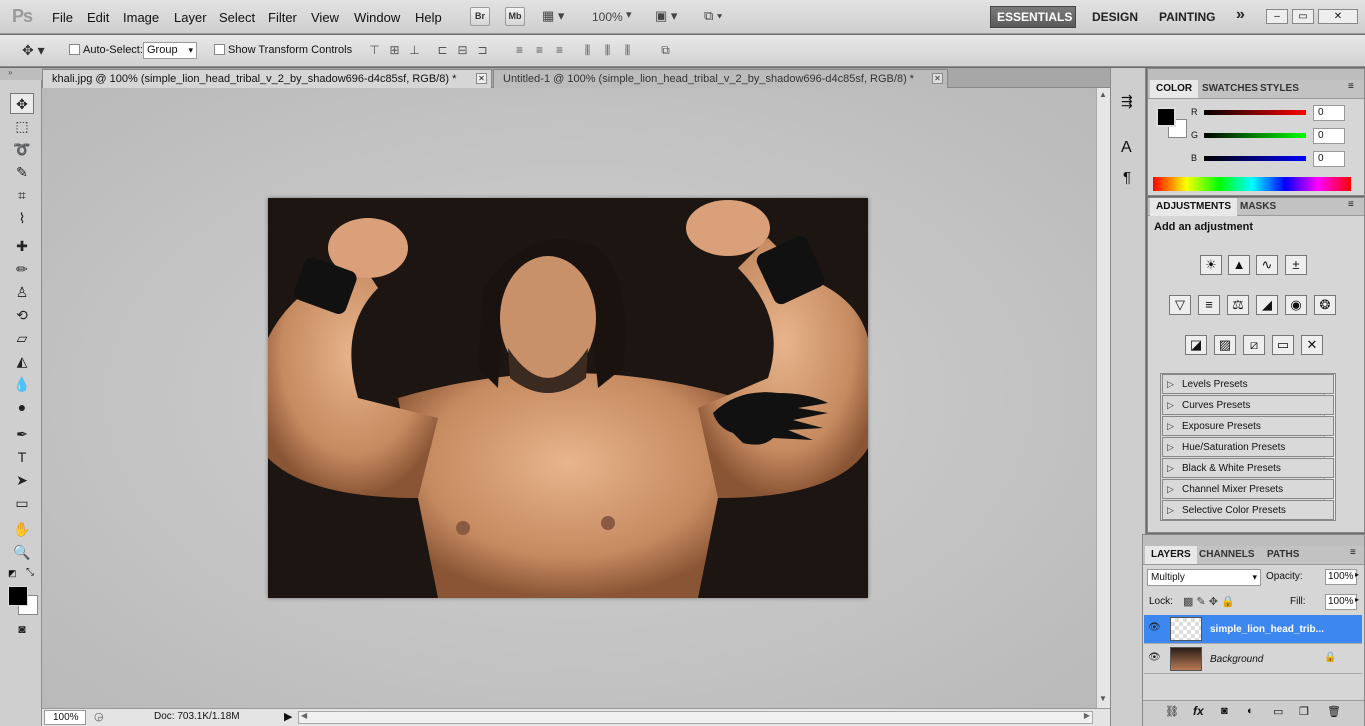 This screenshot has height=726, width=1365. What do you see at coordinates (22, 629) in the screenshot?
I see `quick-mask-icon: ◙` at bounding box center [22, 629].